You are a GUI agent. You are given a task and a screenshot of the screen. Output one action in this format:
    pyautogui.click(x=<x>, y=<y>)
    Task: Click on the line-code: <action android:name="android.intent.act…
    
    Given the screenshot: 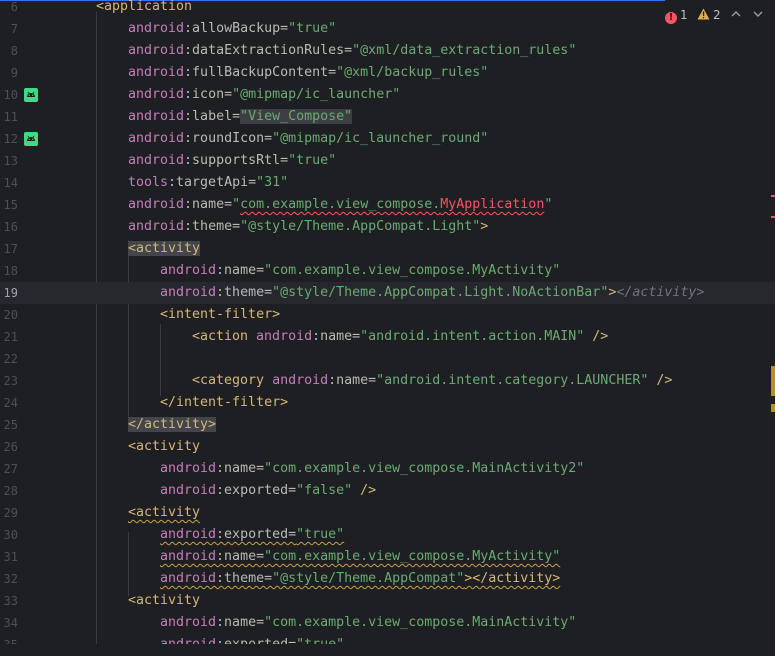 What is the action you would take?
    pyautogui.click(x=400, y=337)
    